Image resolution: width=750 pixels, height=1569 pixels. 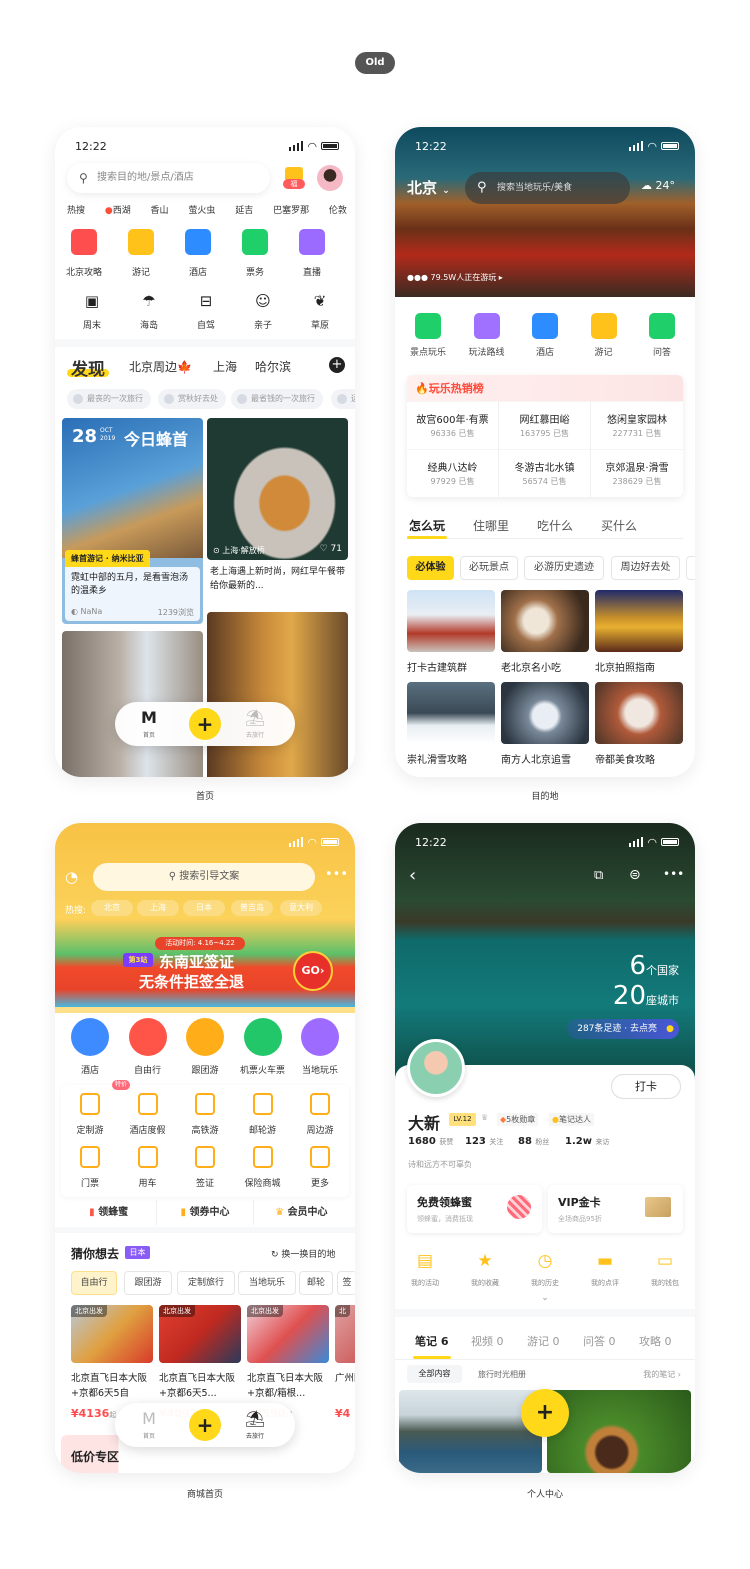 I want to click on add-button: +, so click(x=205, y=724).